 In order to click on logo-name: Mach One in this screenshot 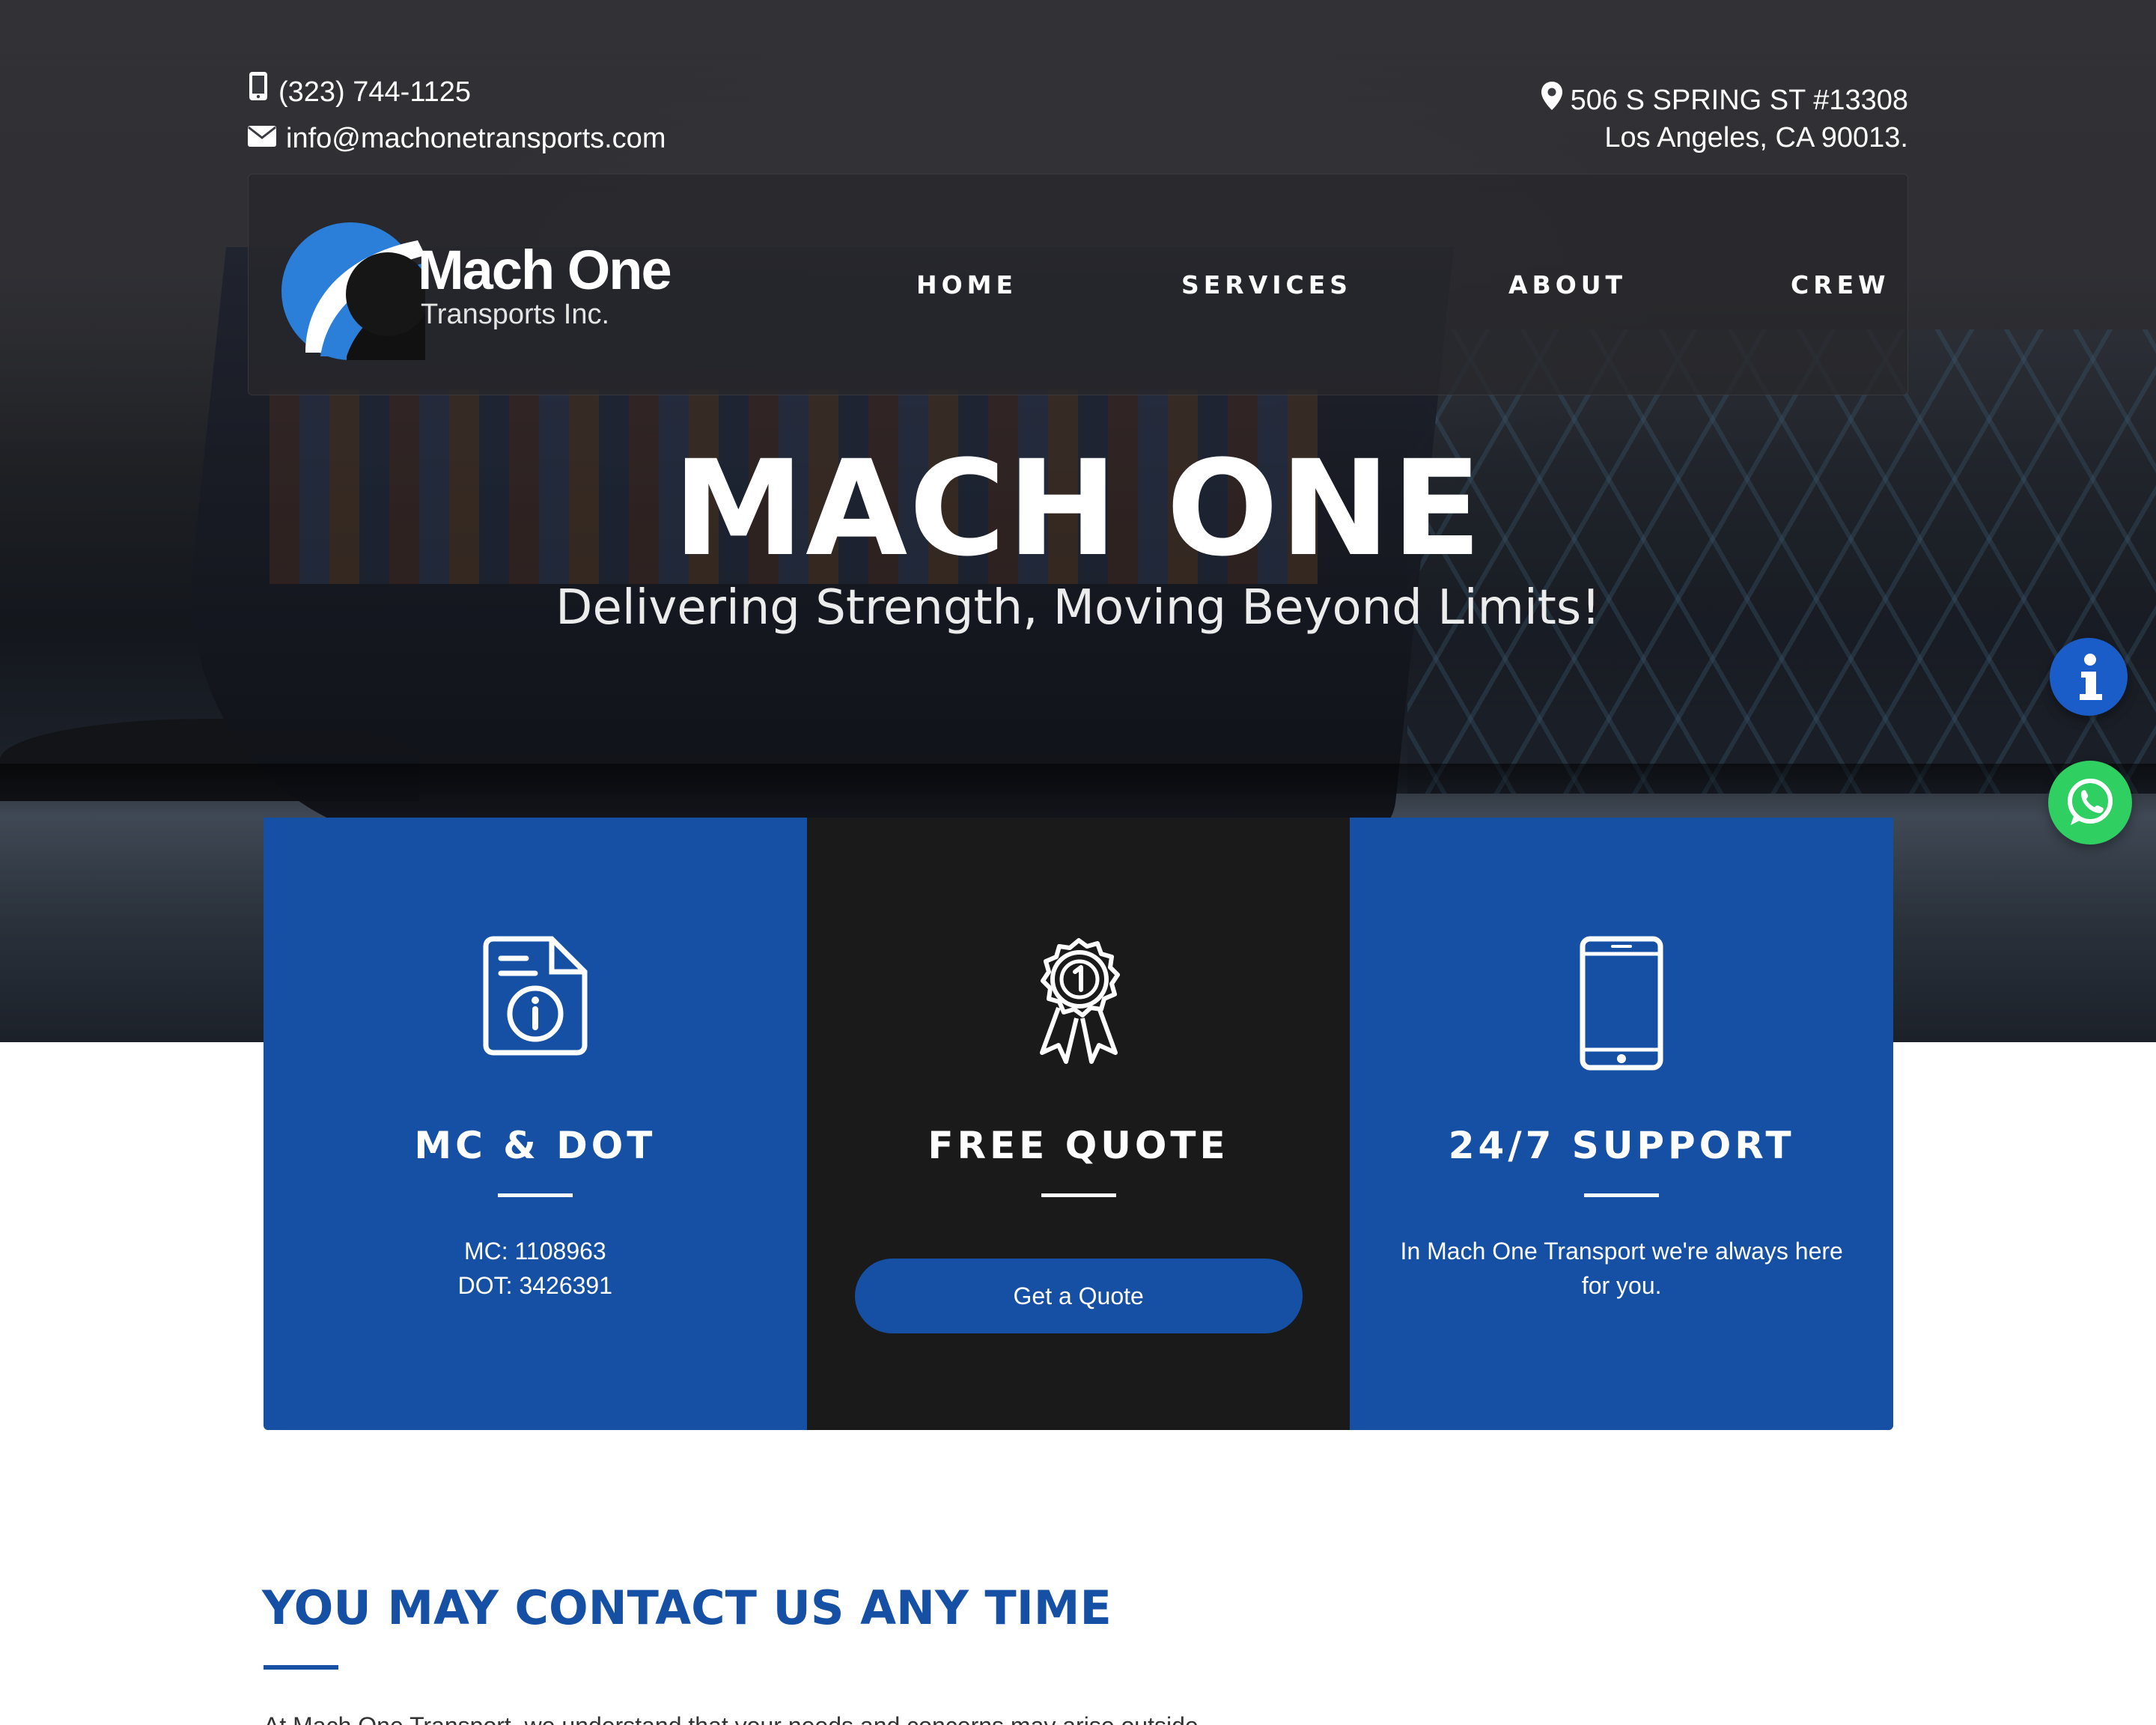, I will do `click(545, 270)`.